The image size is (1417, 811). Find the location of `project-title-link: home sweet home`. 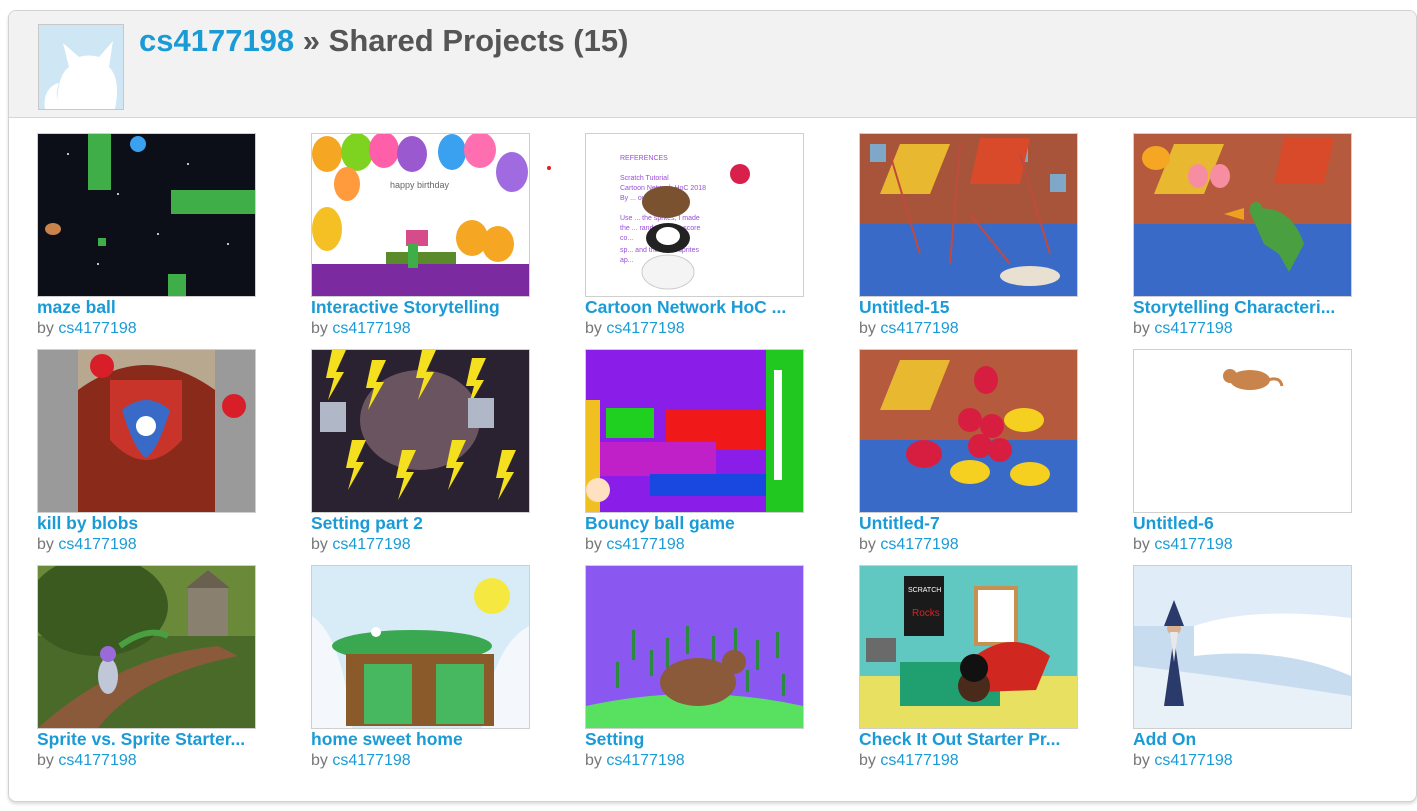

project-title-link: home sweet home is located at coordinates (421, 739).